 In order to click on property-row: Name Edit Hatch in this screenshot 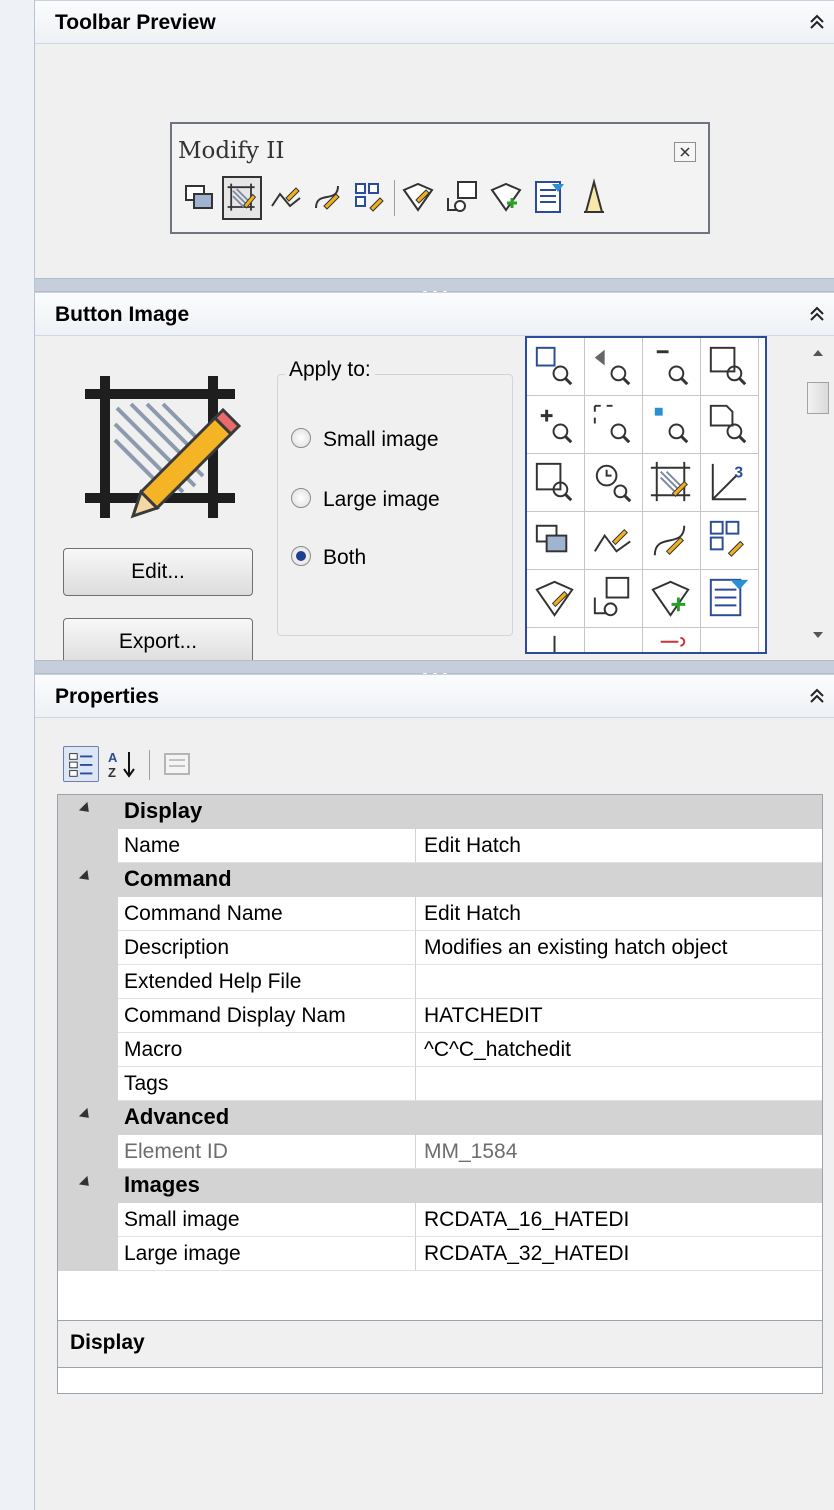, I will do `click(440, 846)`.